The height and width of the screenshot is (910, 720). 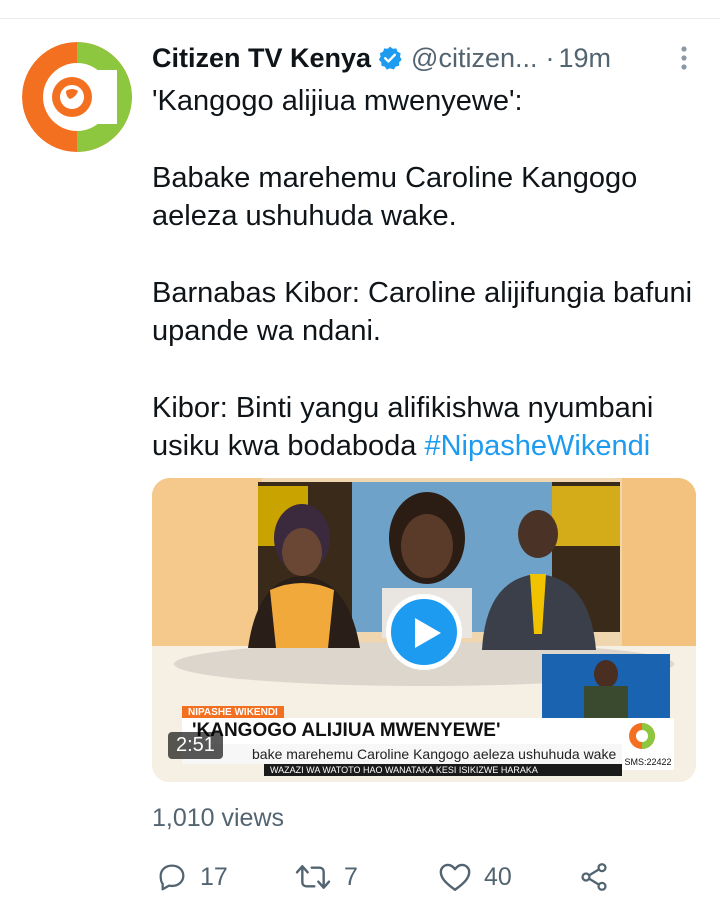 What do you see at coordinates (195, 745) in the screenshot?
I see `video-duration: 2:51` at bounding box center [195, 745].